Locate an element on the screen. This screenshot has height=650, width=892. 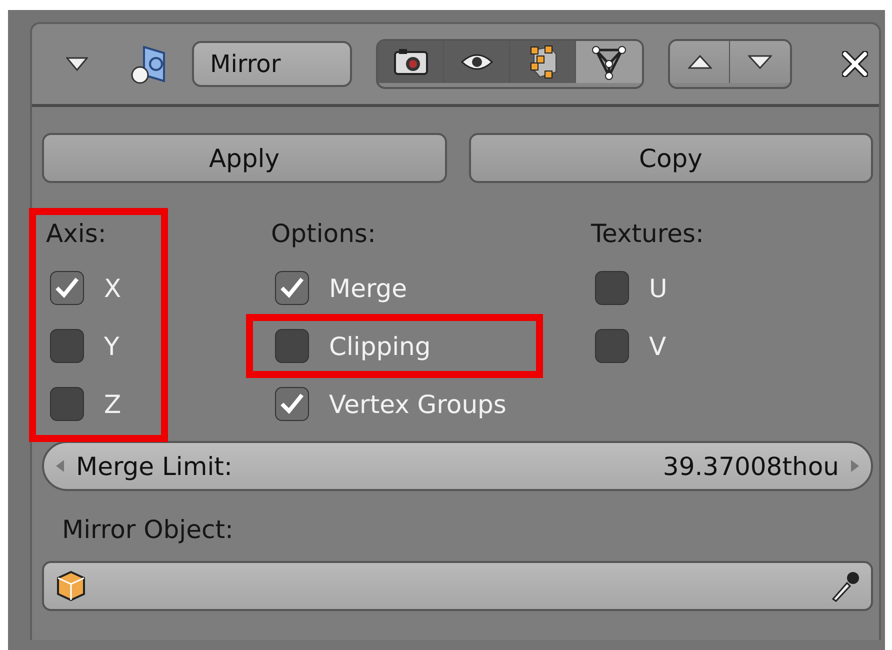
checkbox-label: Y is located at coordinates (112, 346).